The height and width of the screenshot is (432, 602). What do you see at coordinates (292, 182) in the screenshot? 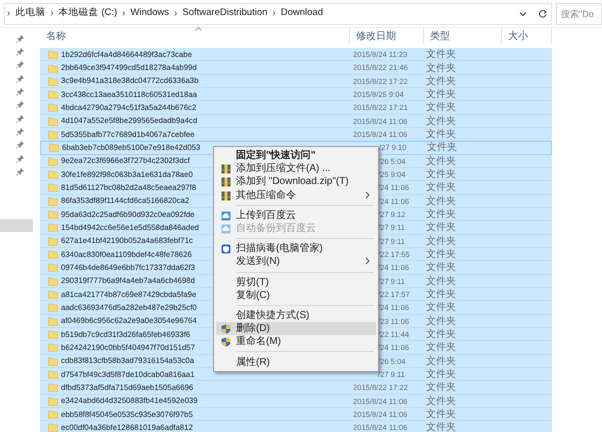
I see `menu-label: 添加到 "Download.zip"(T)` at bounding box center [292, 182].